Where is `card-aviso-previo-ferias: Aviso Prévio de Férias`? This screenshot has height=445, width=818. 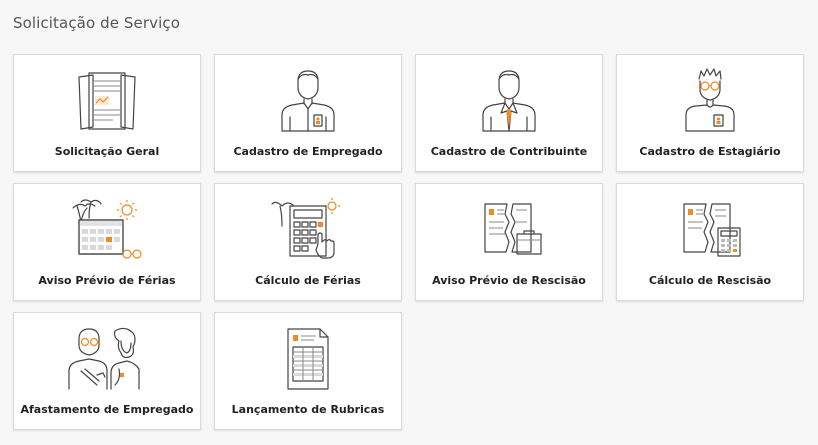
card-aviso-previo-ferias: Aviso Prévio de Férias is located at coordinates (107, 242).